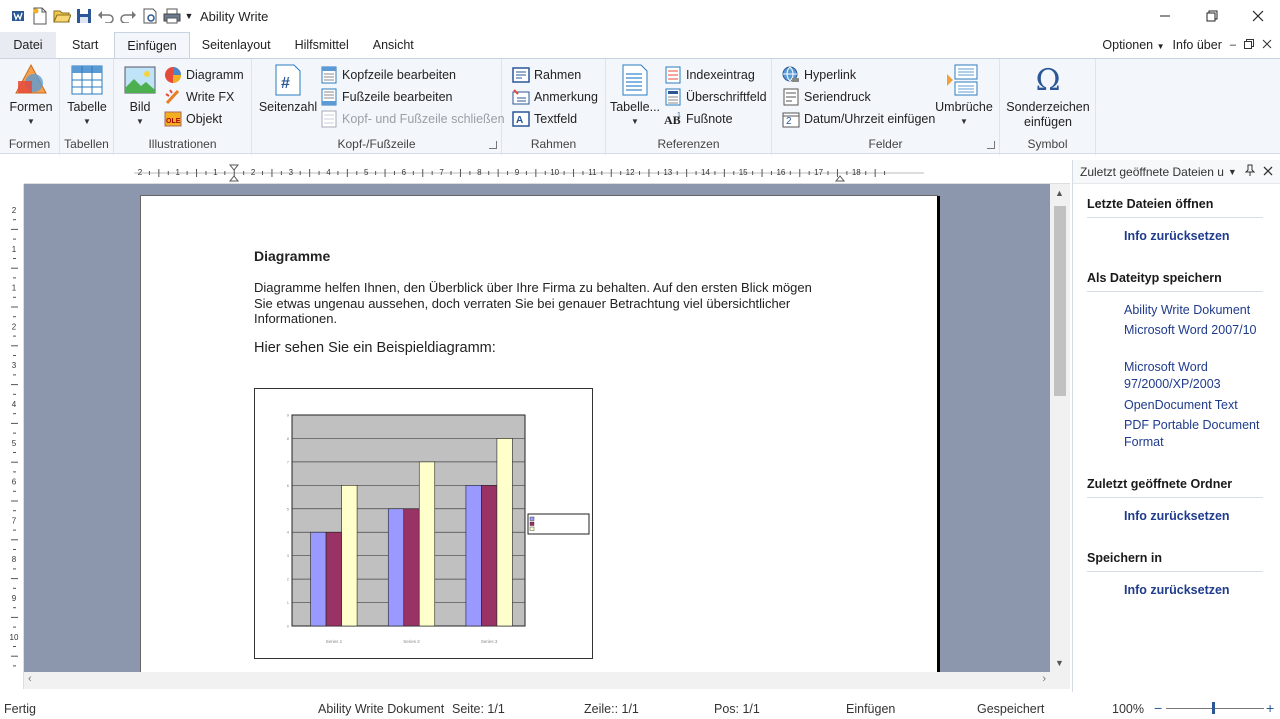  I want to click on open-folder-icon, so click(61, 16).